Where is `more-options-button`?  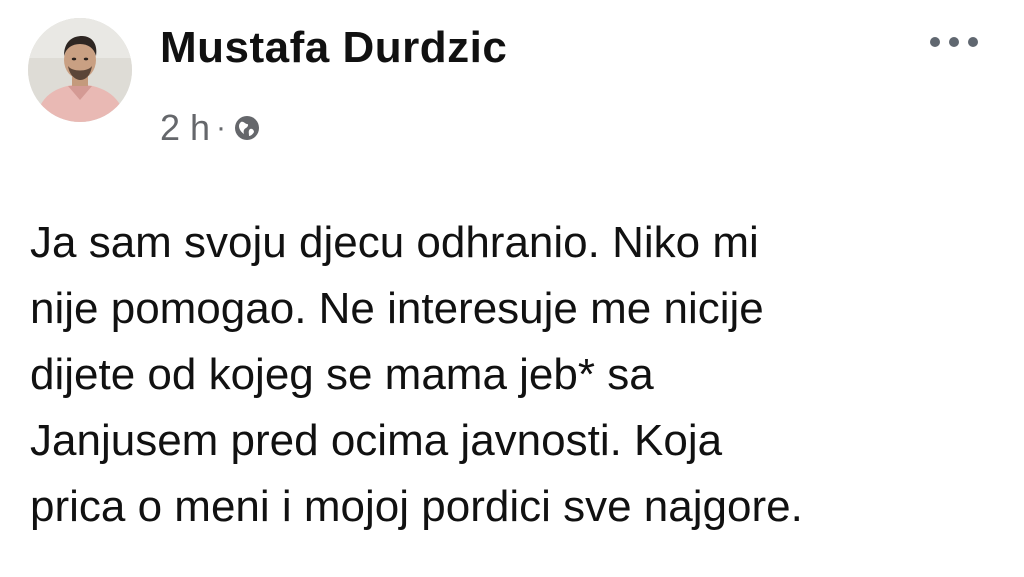 more-options-button is located at coordinates (954, 42).